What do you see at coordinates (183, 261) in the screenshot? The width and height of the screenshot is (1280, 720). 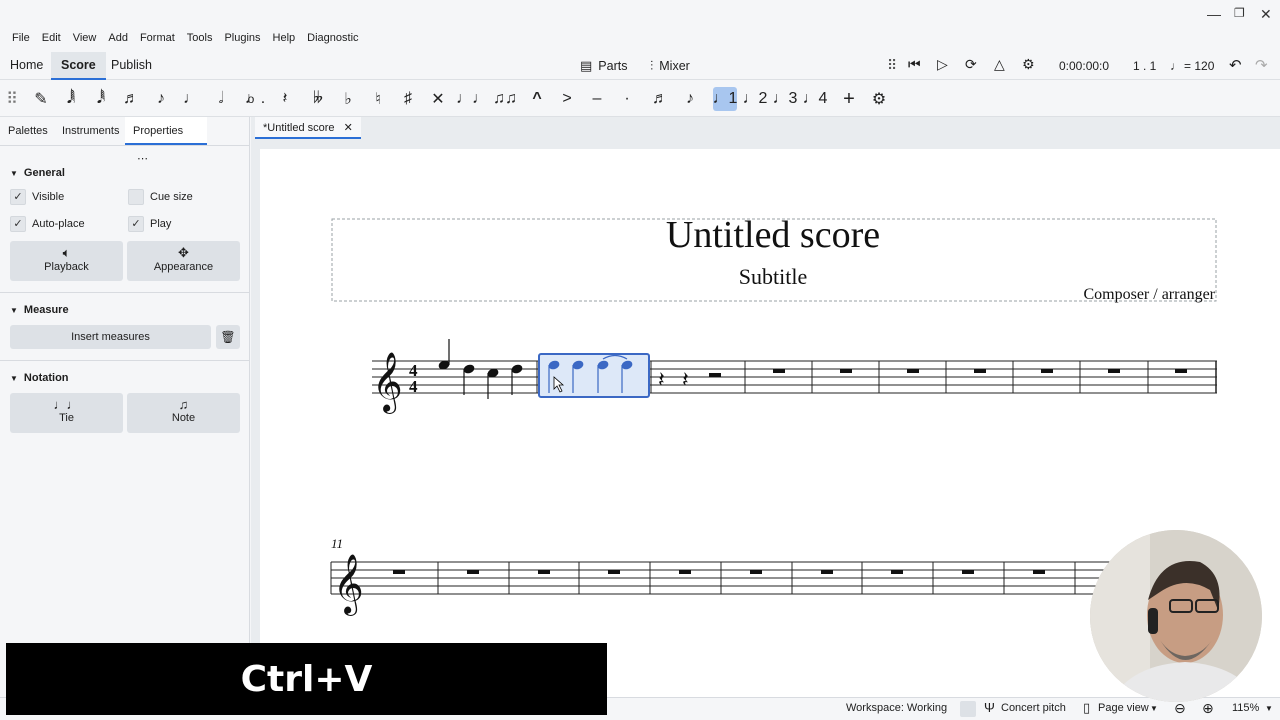 I see `appearance-button: ✥ Appearance` at bounding box center [183, 261].